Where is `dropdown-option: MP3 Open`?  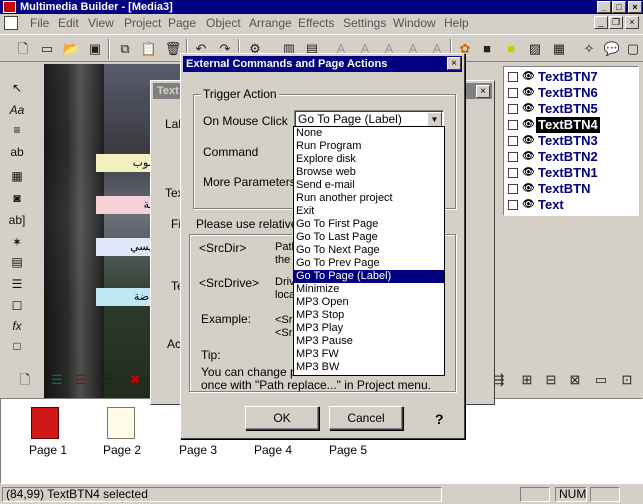 dropdown-option: MP3 Open is located at coordinates (369, 302).